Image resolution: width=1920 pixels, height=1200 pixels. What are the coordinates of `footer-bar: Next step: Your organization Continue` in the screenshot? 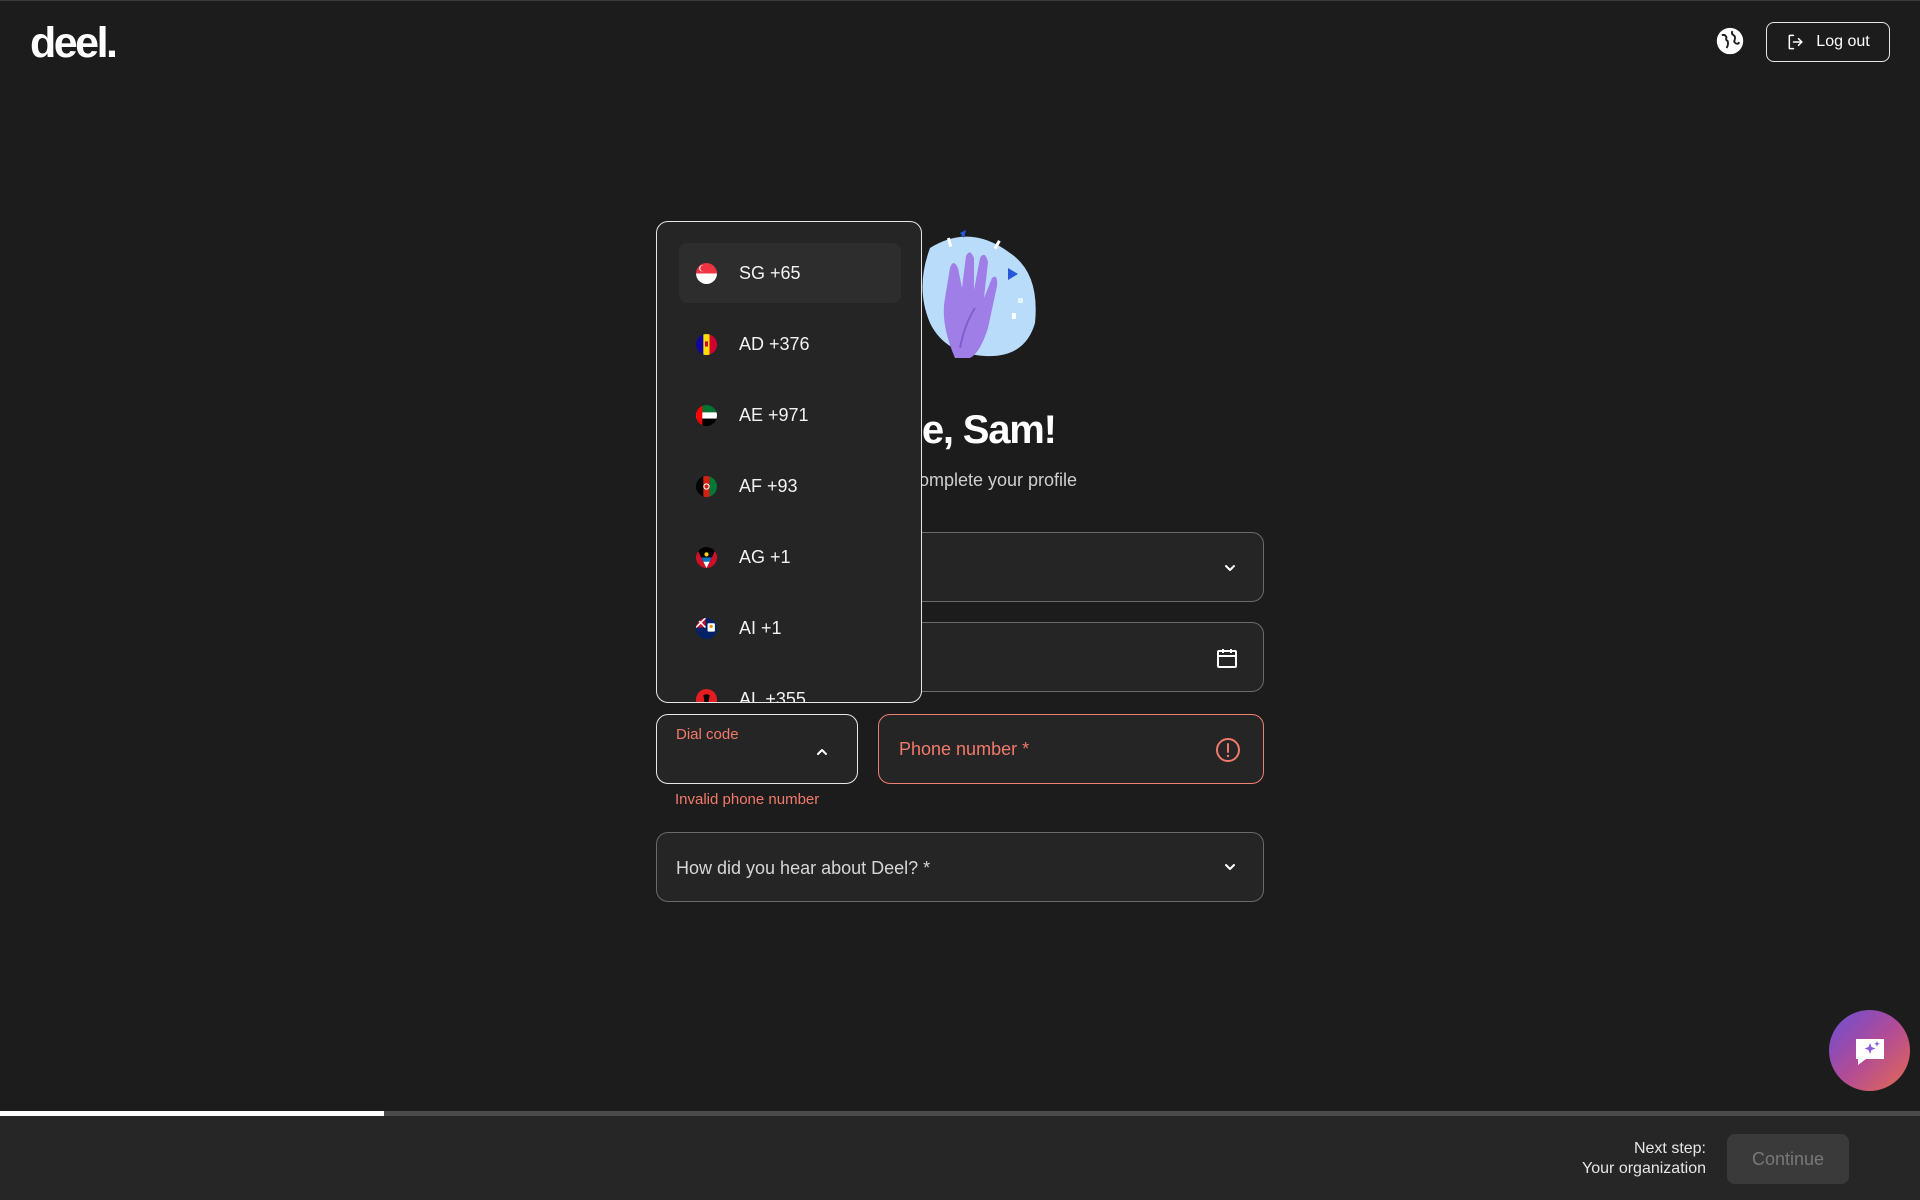 It's located at (960, 1158).